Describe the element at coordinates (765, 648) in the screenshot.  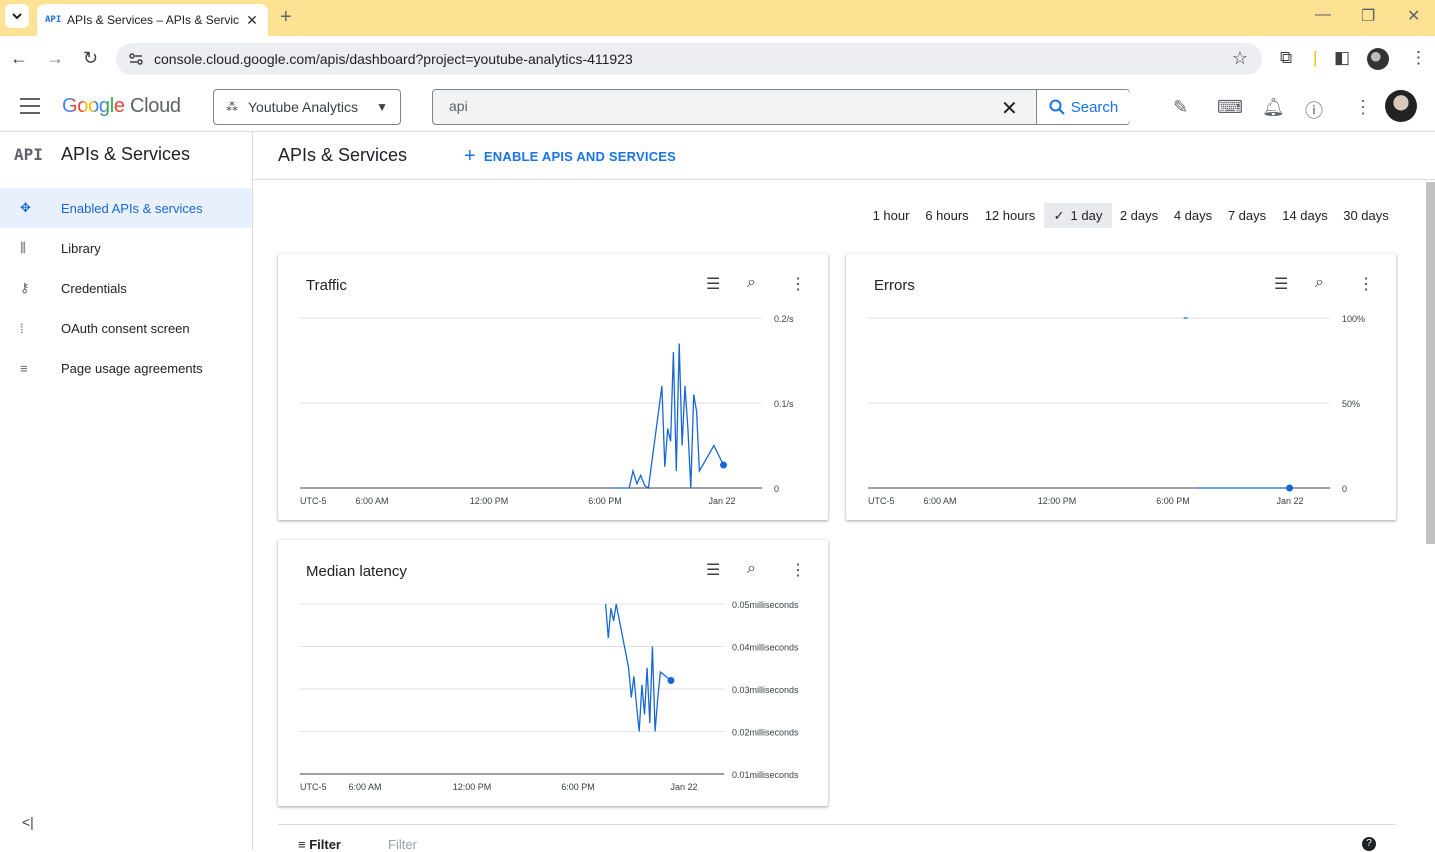
I see `y-tick-label: 0.04milliseconds` at that location.